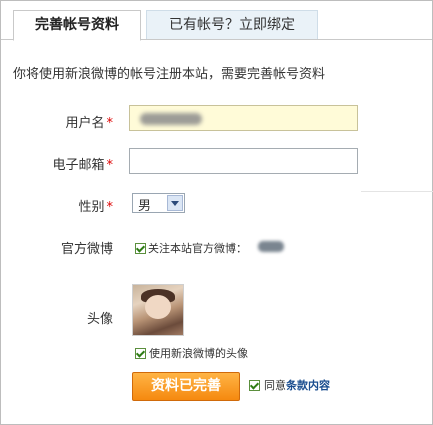  I want to click on follow-weibo-text: 关注本站官方微博：, so click(197, 248).